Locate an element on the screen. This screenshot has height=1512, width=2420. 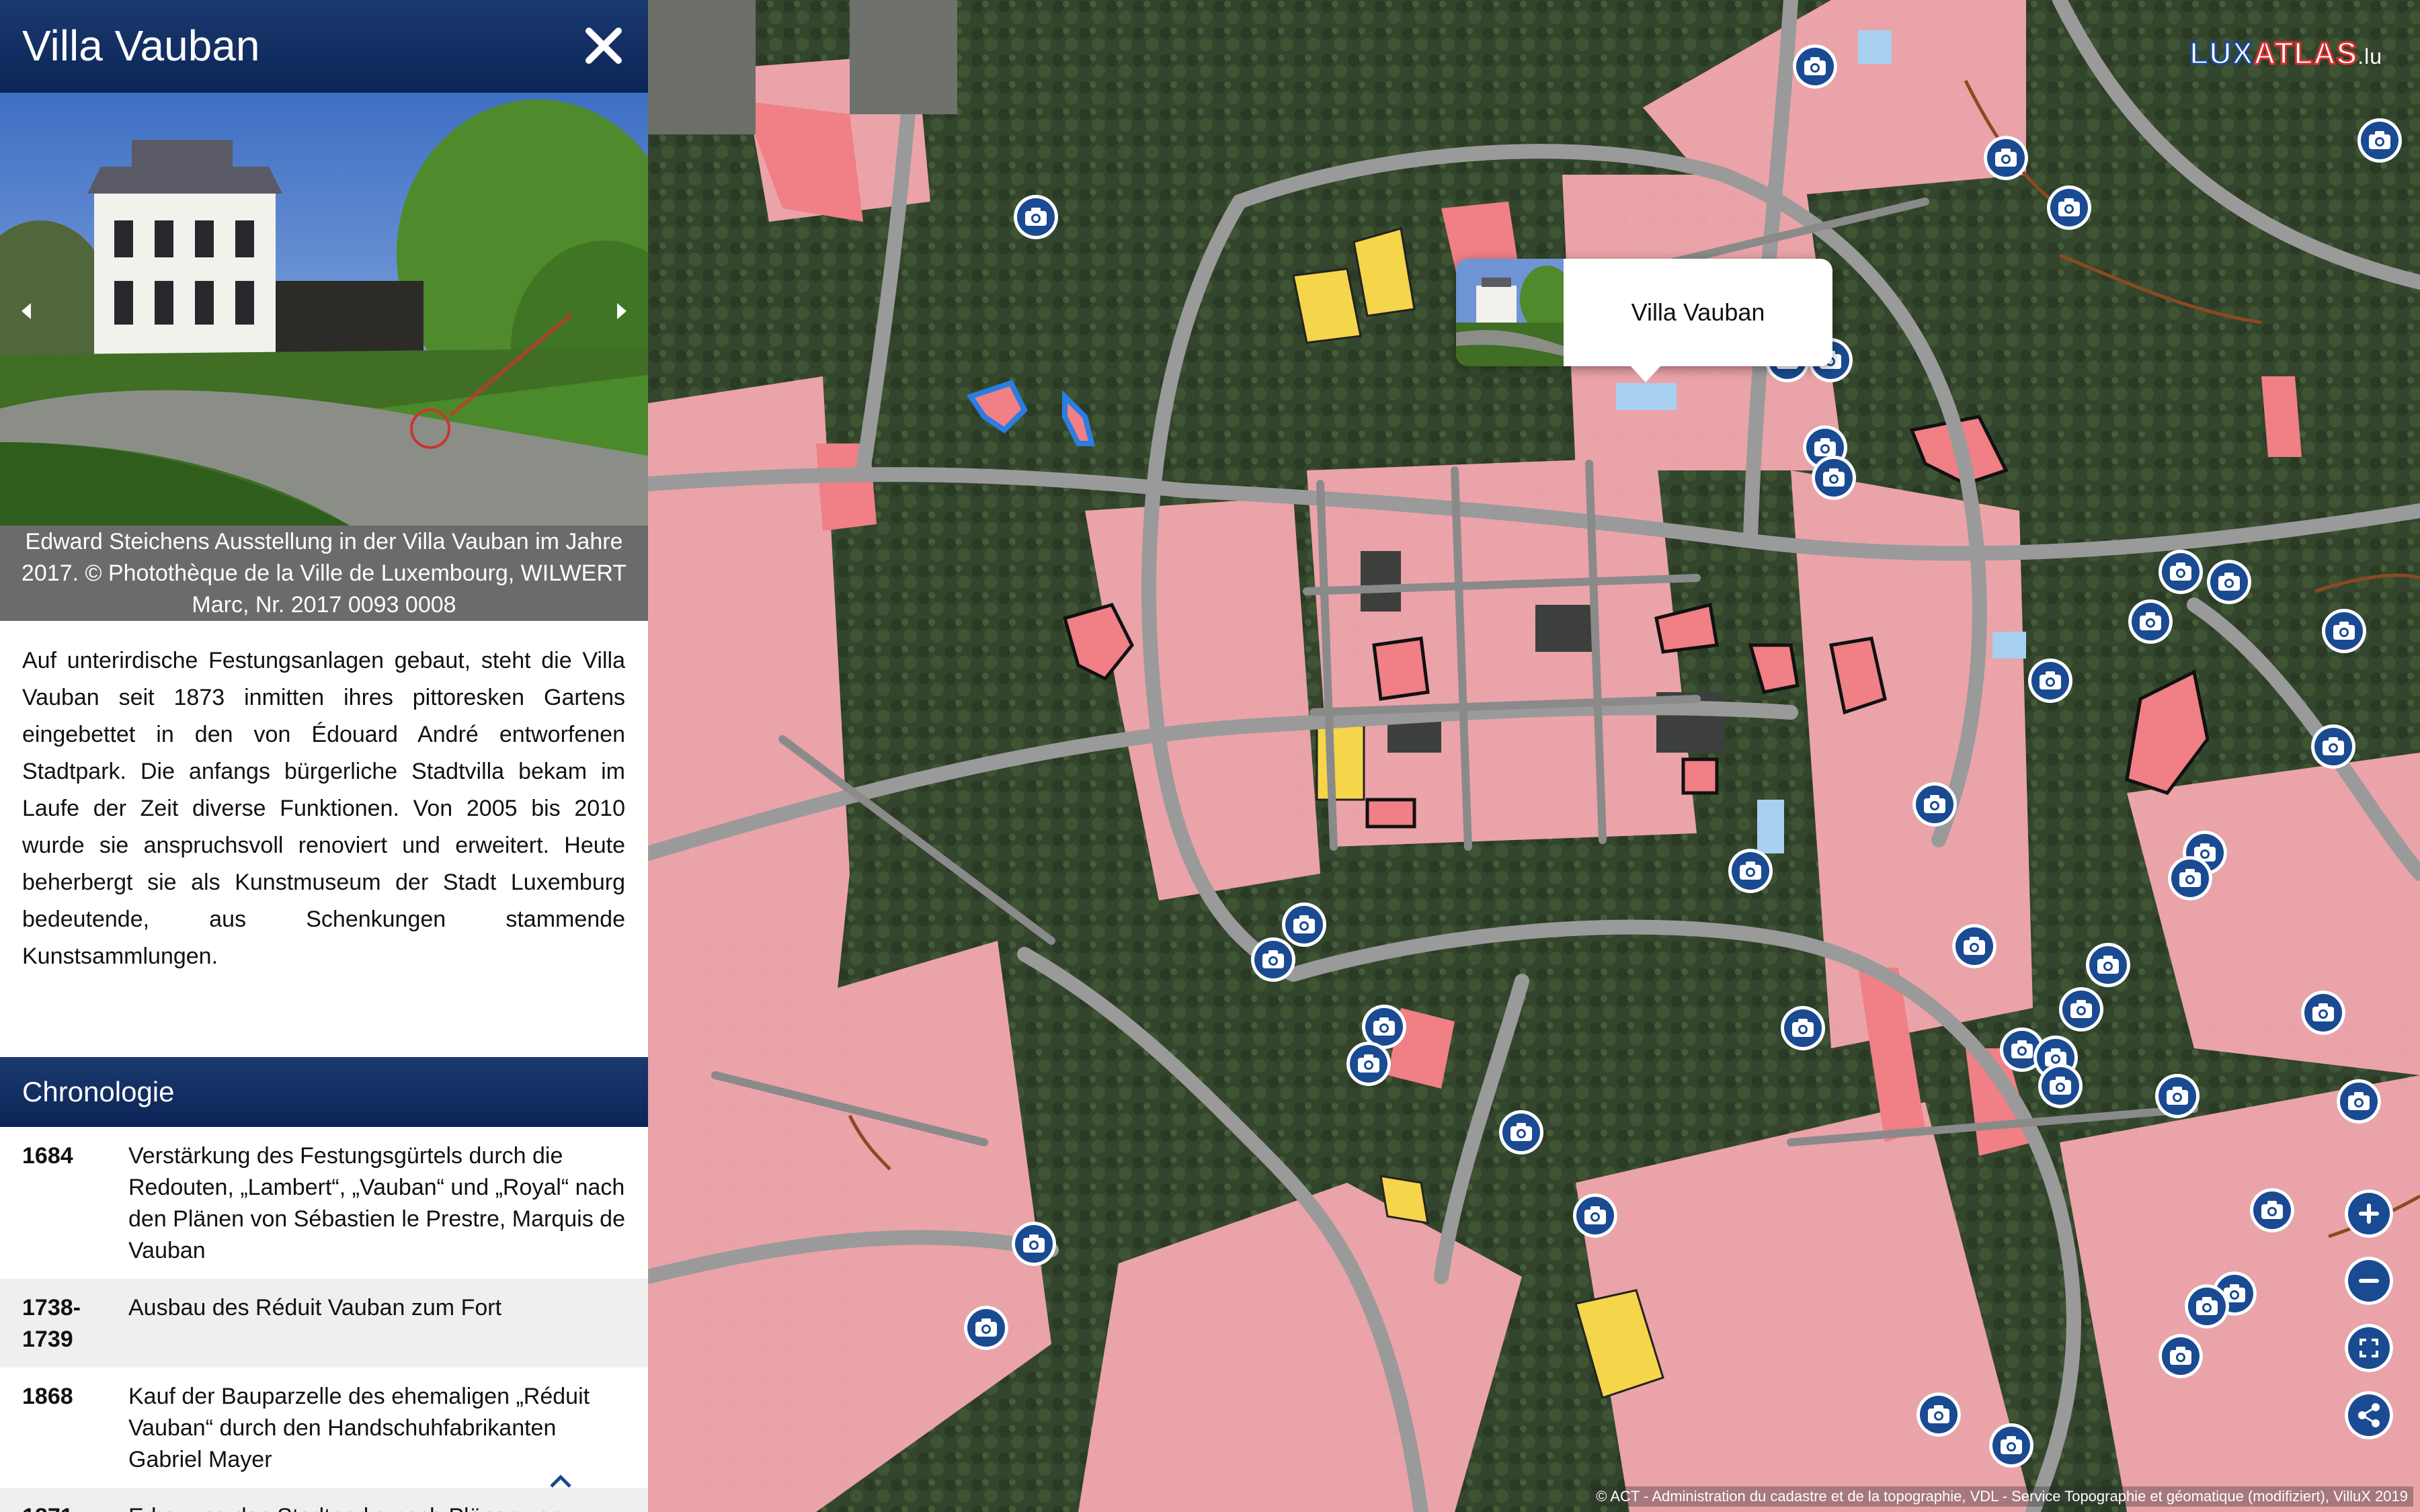
chronology-year: 1871- is located at coordinates (75, 1506).